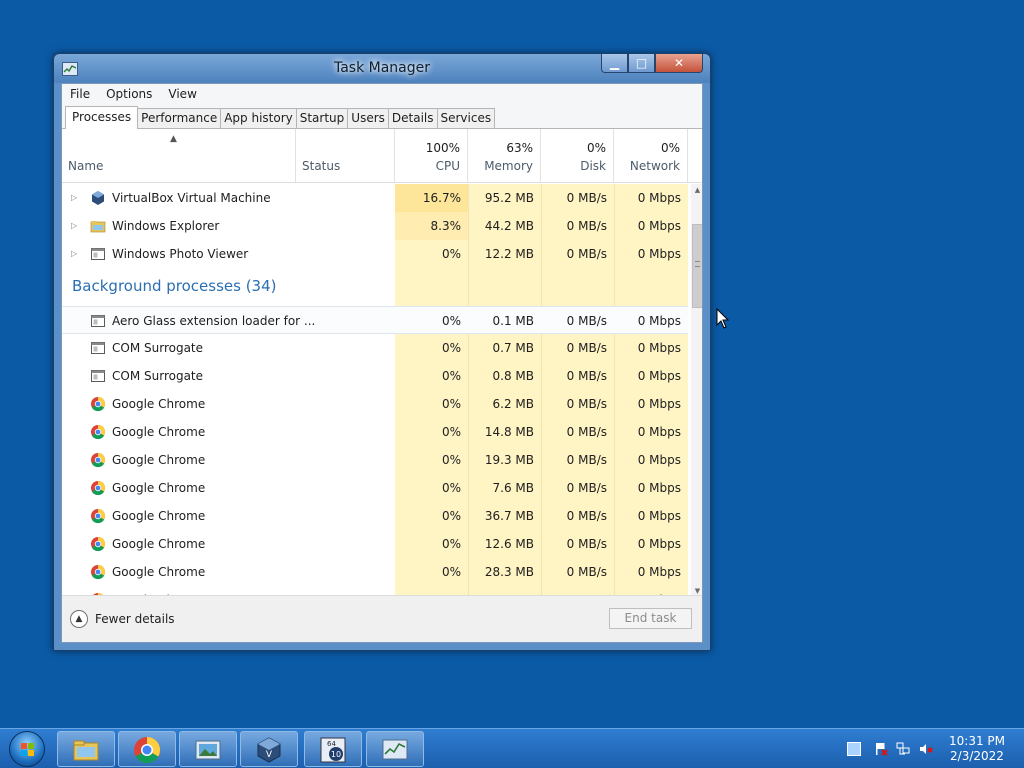 This screenshot has height=768, width=1024. I want to click on column-network: 0% Network, so click(651, 155).